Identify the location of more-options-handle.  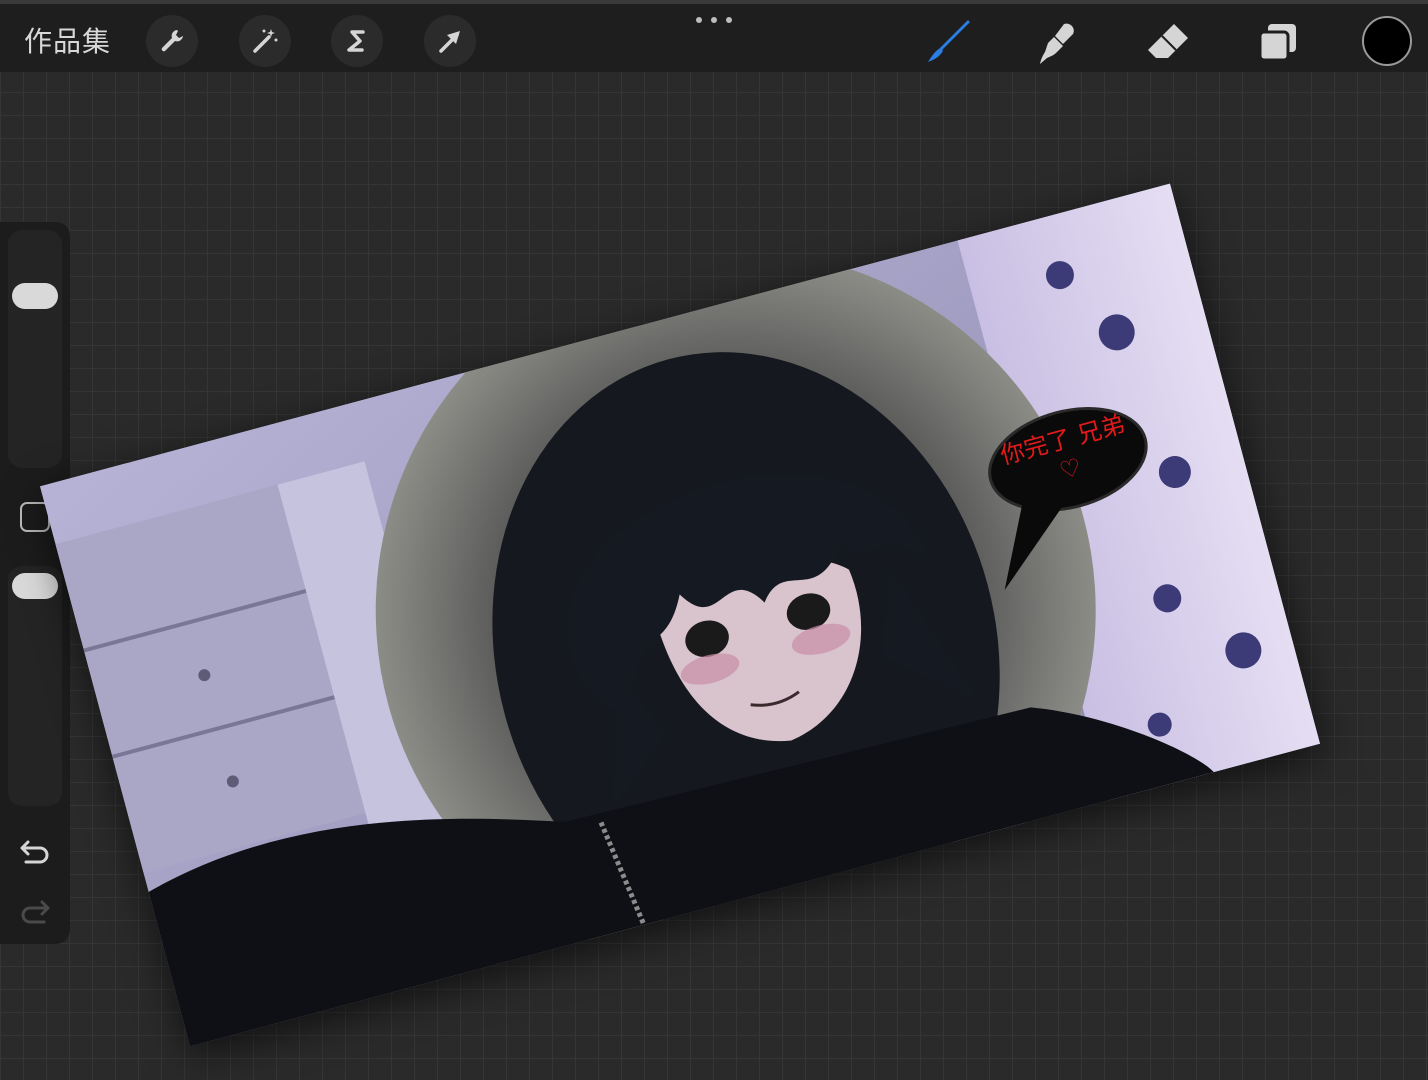
(714, 20).